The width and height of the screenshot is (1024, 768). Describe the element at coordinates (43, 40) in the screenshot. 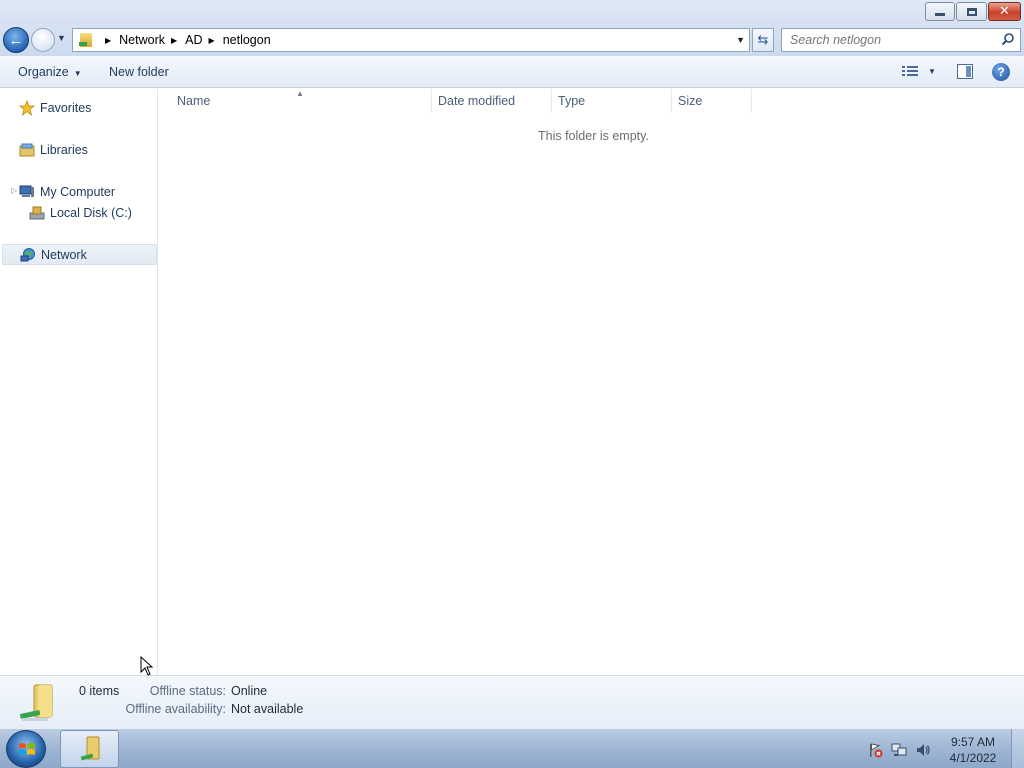

I see `forward-button` at that location.